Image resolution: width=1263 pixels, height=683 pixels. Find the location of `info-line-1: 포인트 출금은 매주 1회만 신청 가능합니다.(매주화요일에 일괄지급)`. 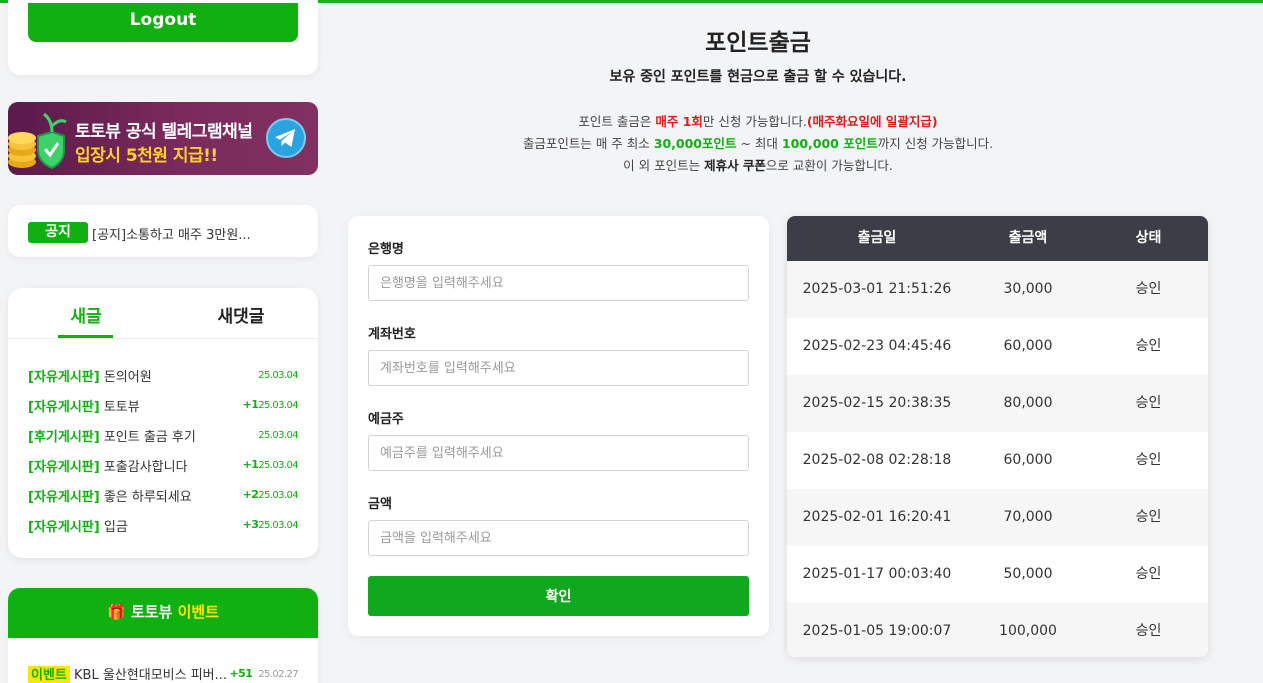

info-line-1: 포인트 출금은 매주 1회만 신청 가능합니다.(매주화요일에 일괄지급) is located at coordinates (758, 120).